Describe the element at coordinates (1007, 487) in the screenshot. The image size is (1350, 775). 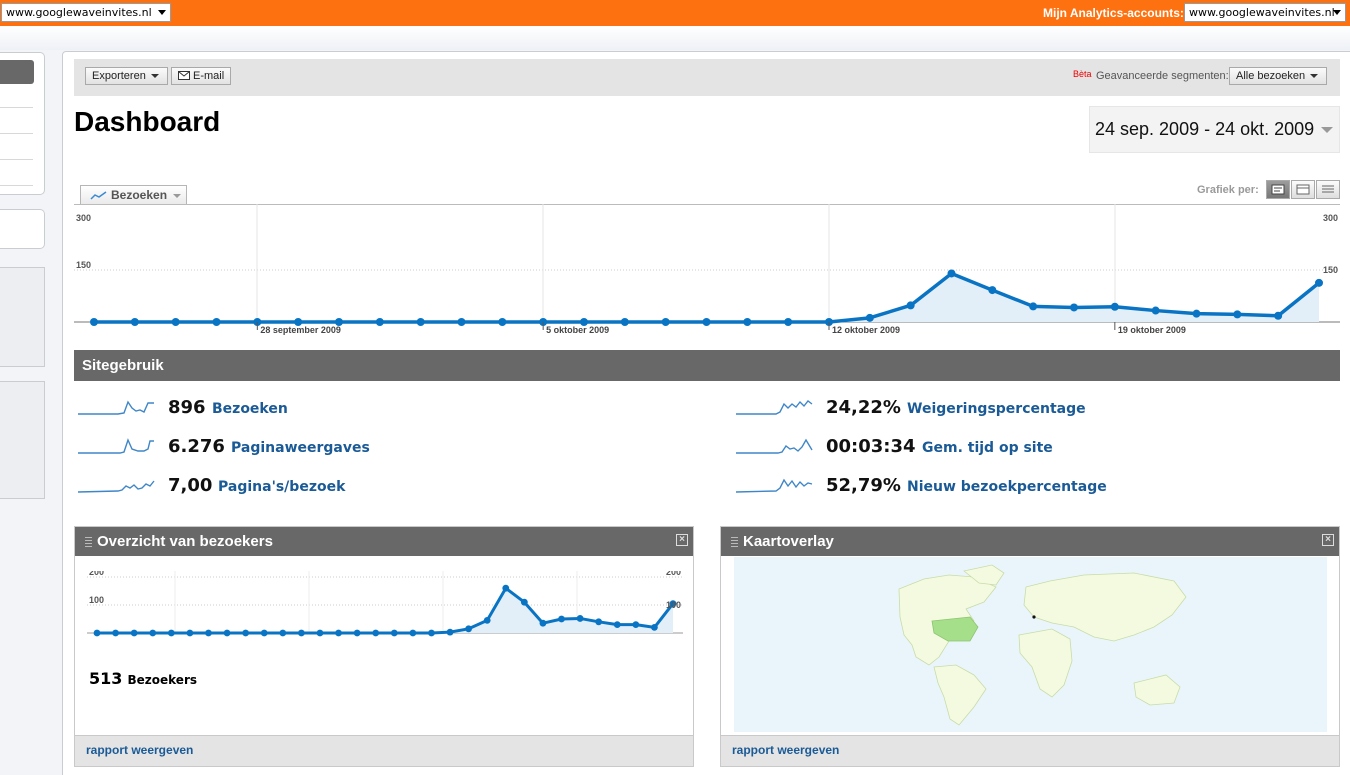
I see `metric-link: Nieuw bezoekpercentage` at that location.